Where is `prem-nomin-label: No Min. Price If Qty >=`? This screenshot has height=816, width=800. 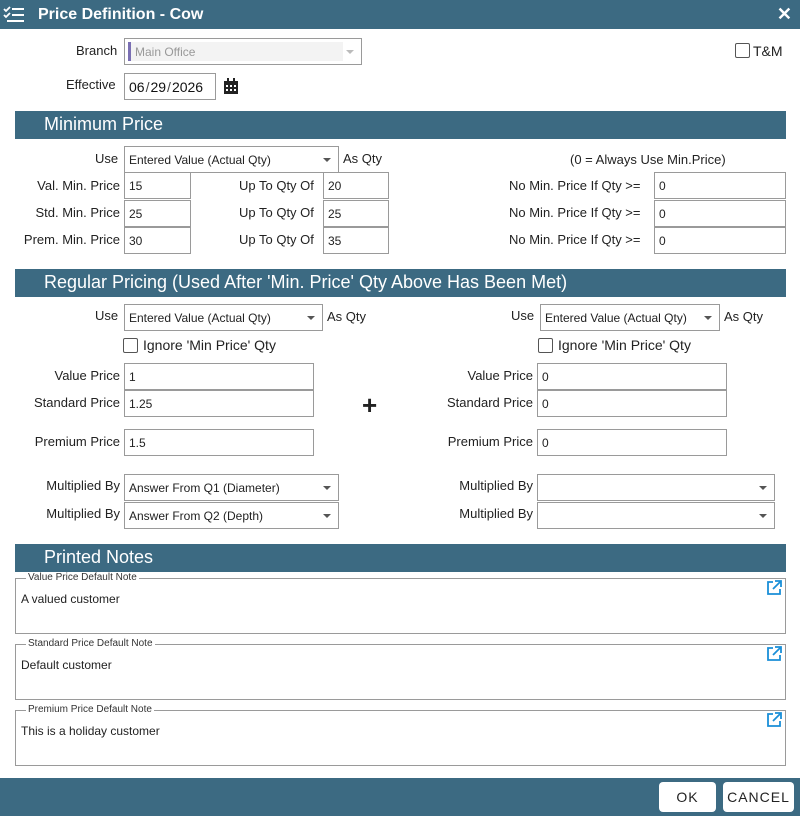
prem-nomin-label: No Min. Price If Qty >= is located at coordinates (575, 239).